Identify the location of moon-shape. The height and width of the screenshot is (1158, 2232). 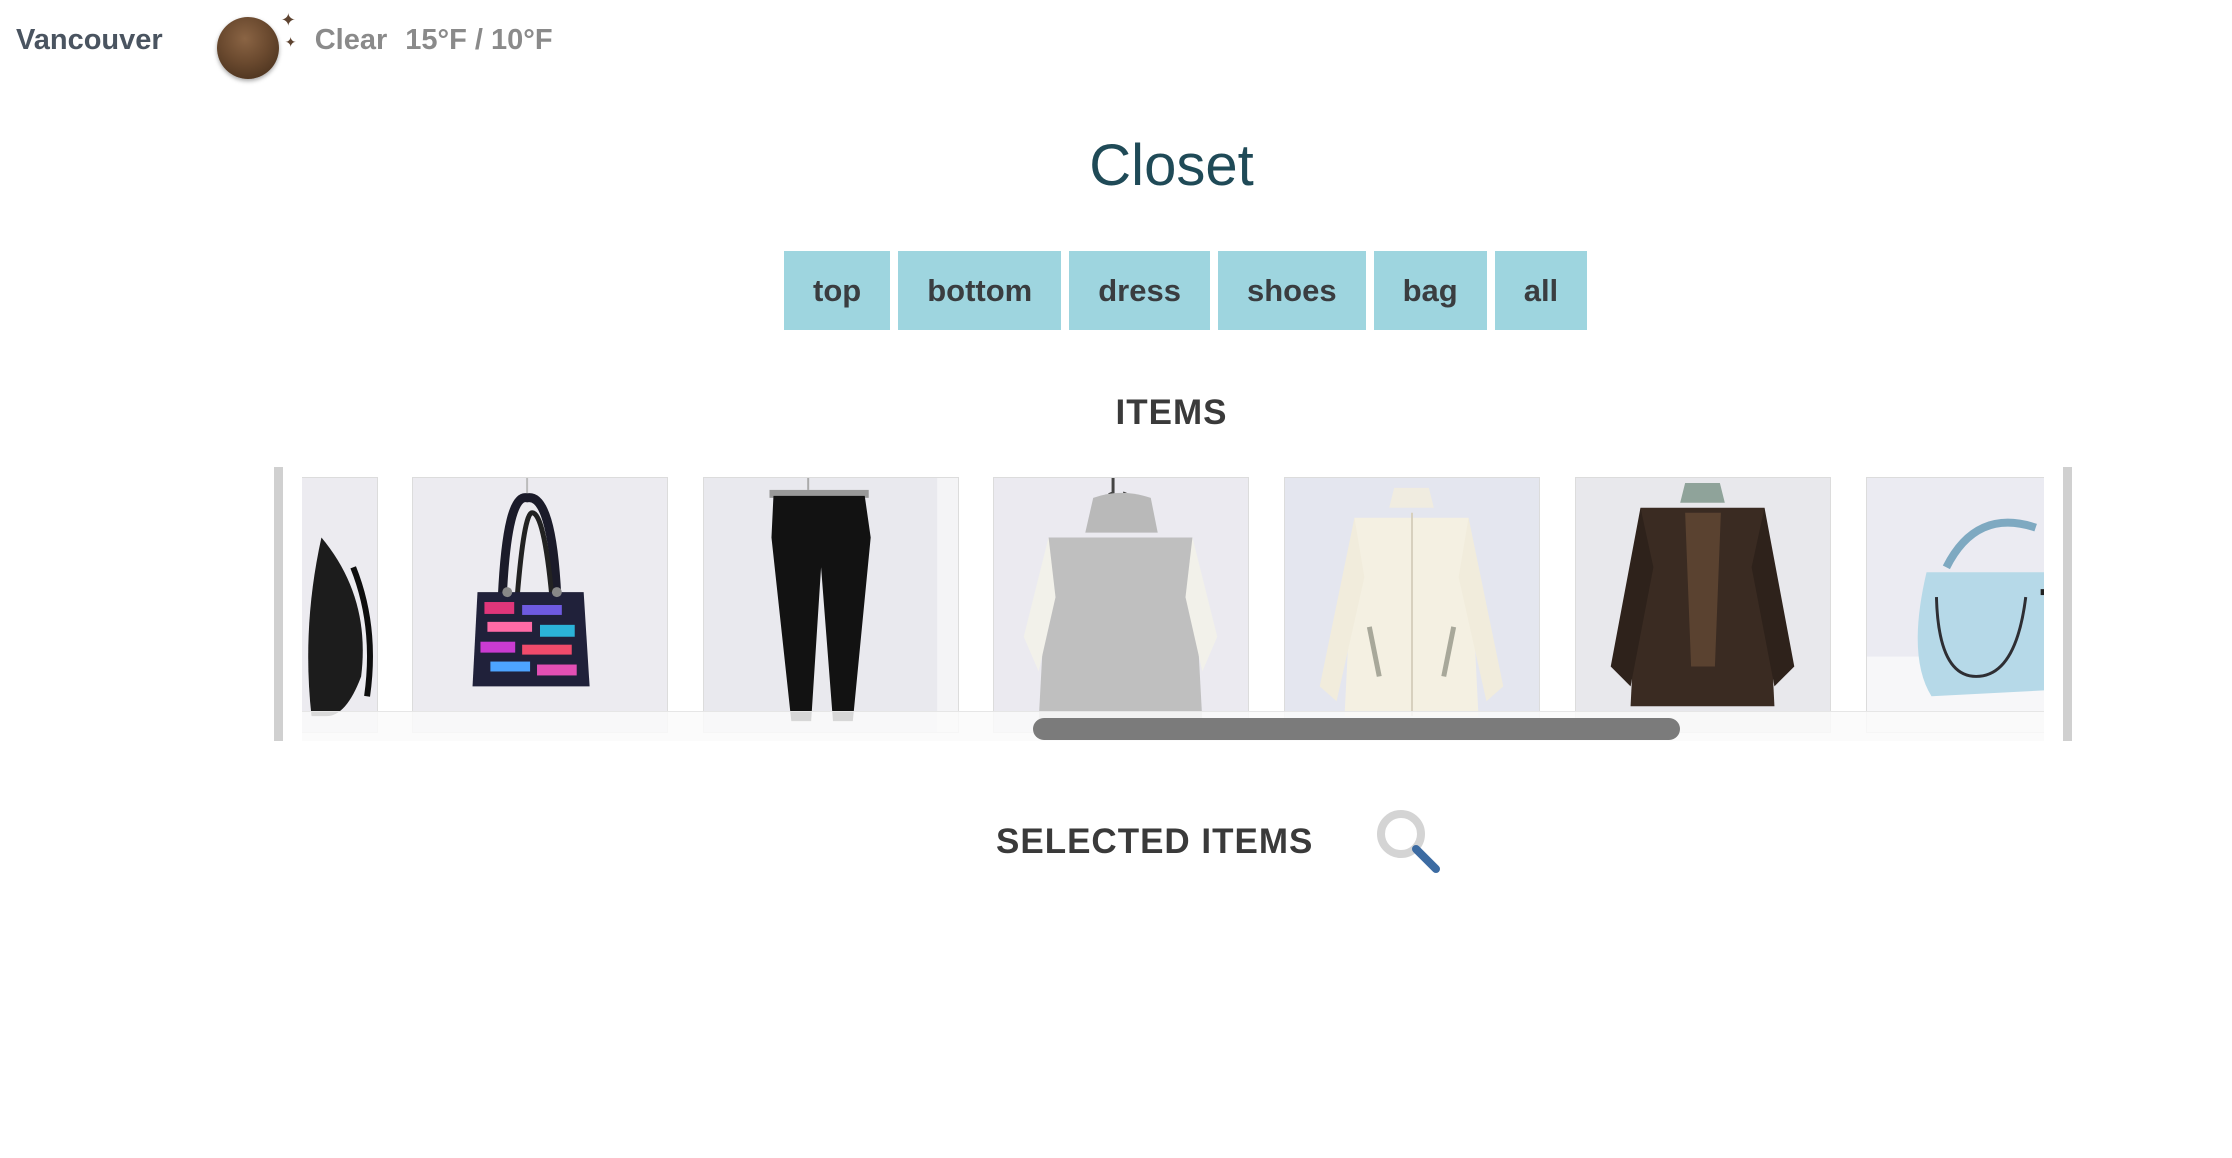
(247, 48).